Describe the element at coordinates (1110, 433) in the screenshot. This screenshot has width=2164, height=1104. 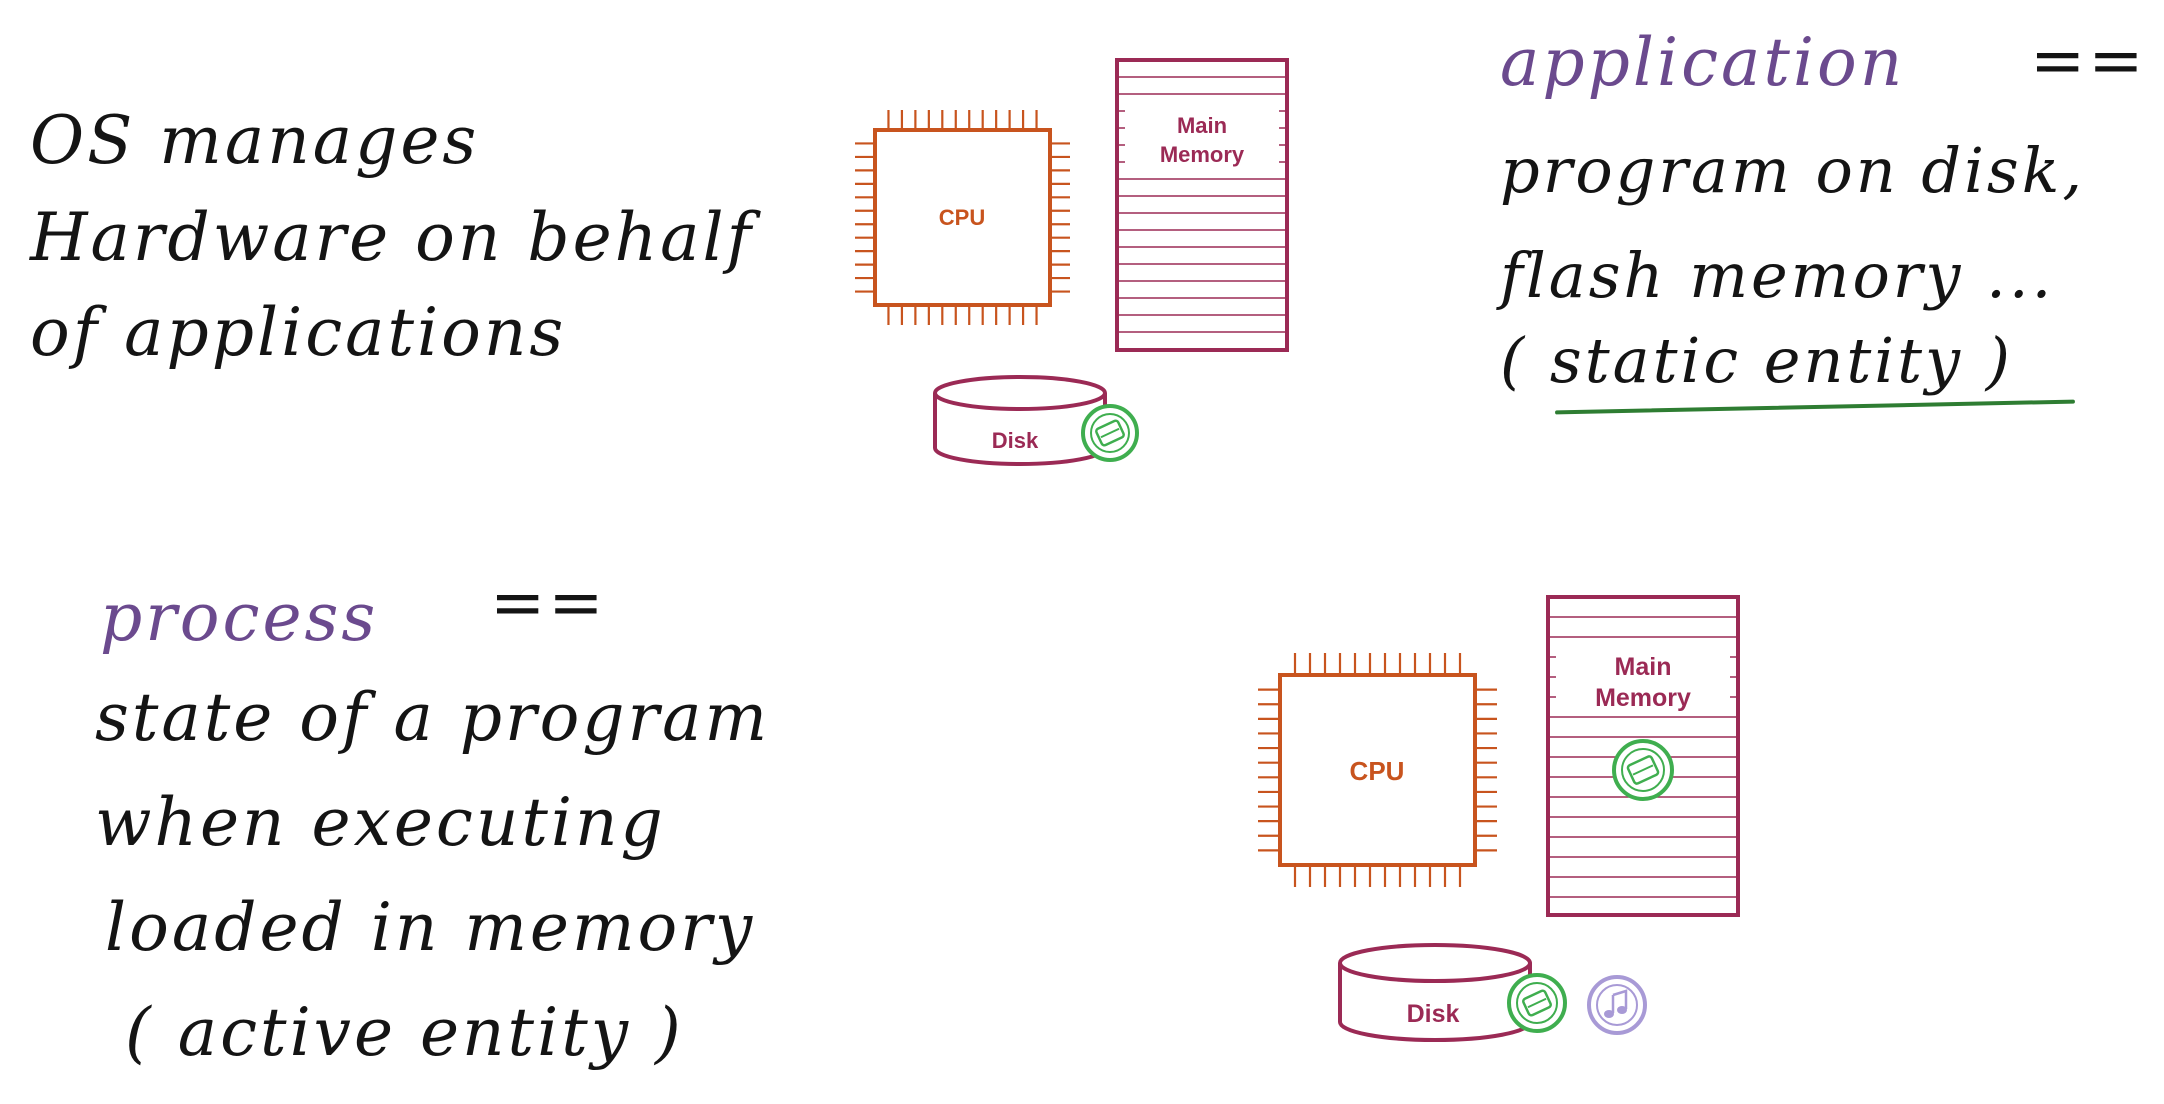
I see `application-icon` at that location.